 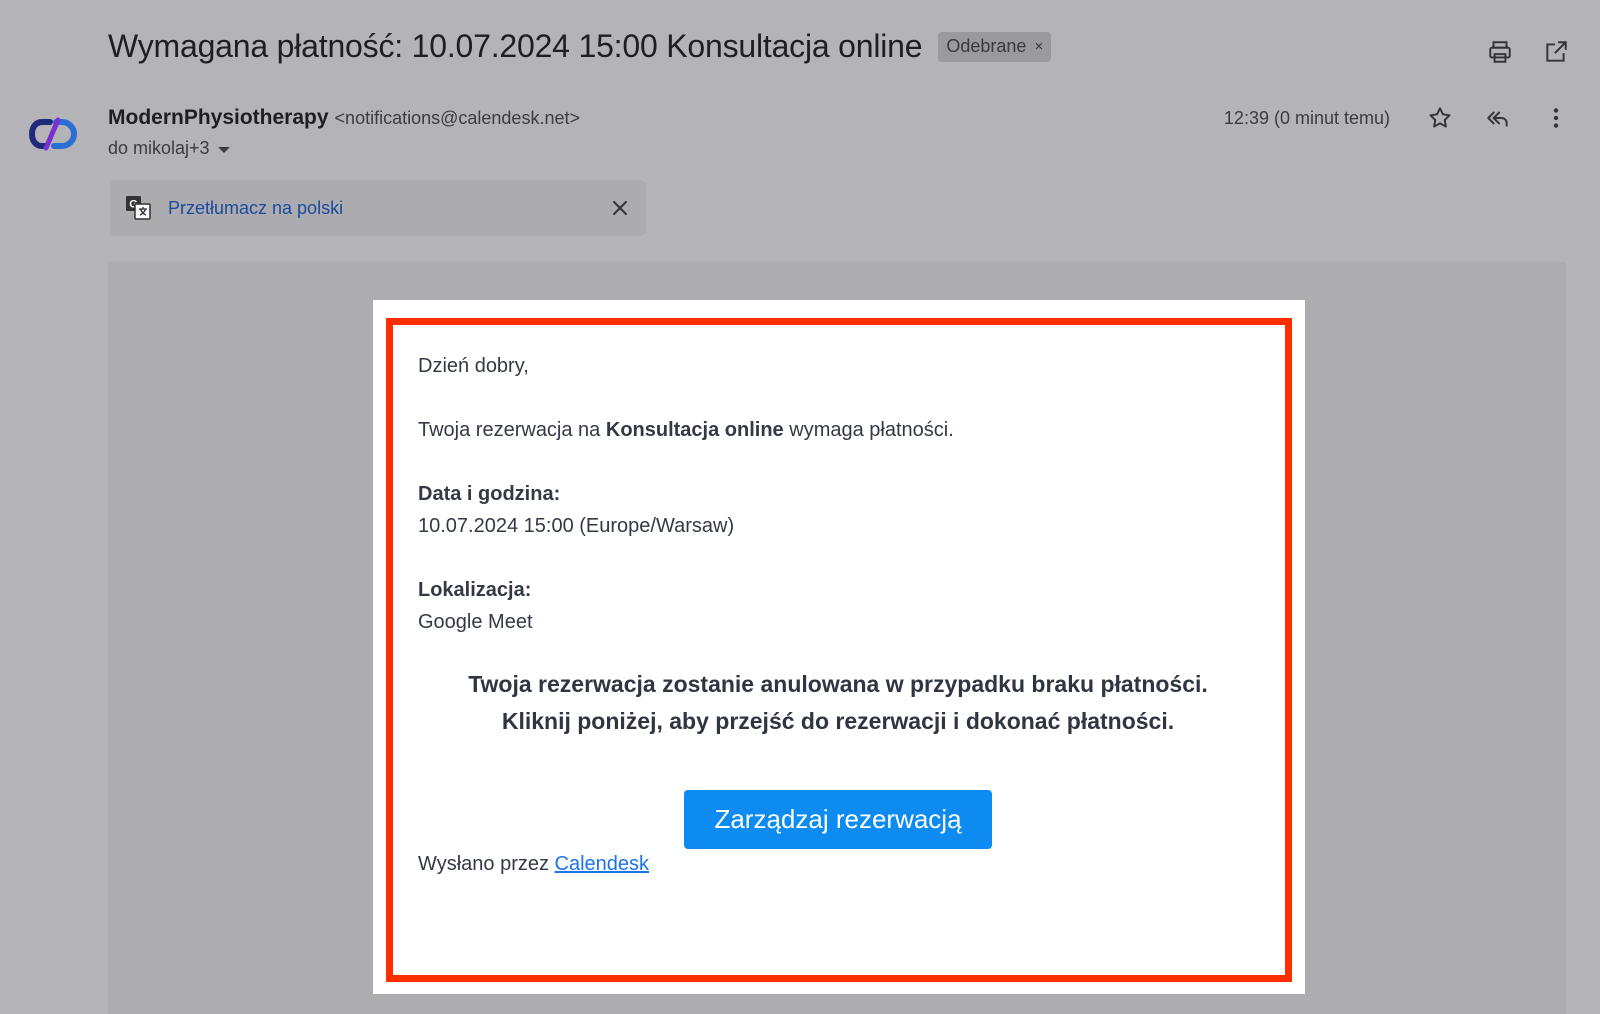 What do you see at coordinates (1306, 117) in the screenshot?
I see `message-time: 12:39 (0 minut temu)` at bounding box center [1306, 117].